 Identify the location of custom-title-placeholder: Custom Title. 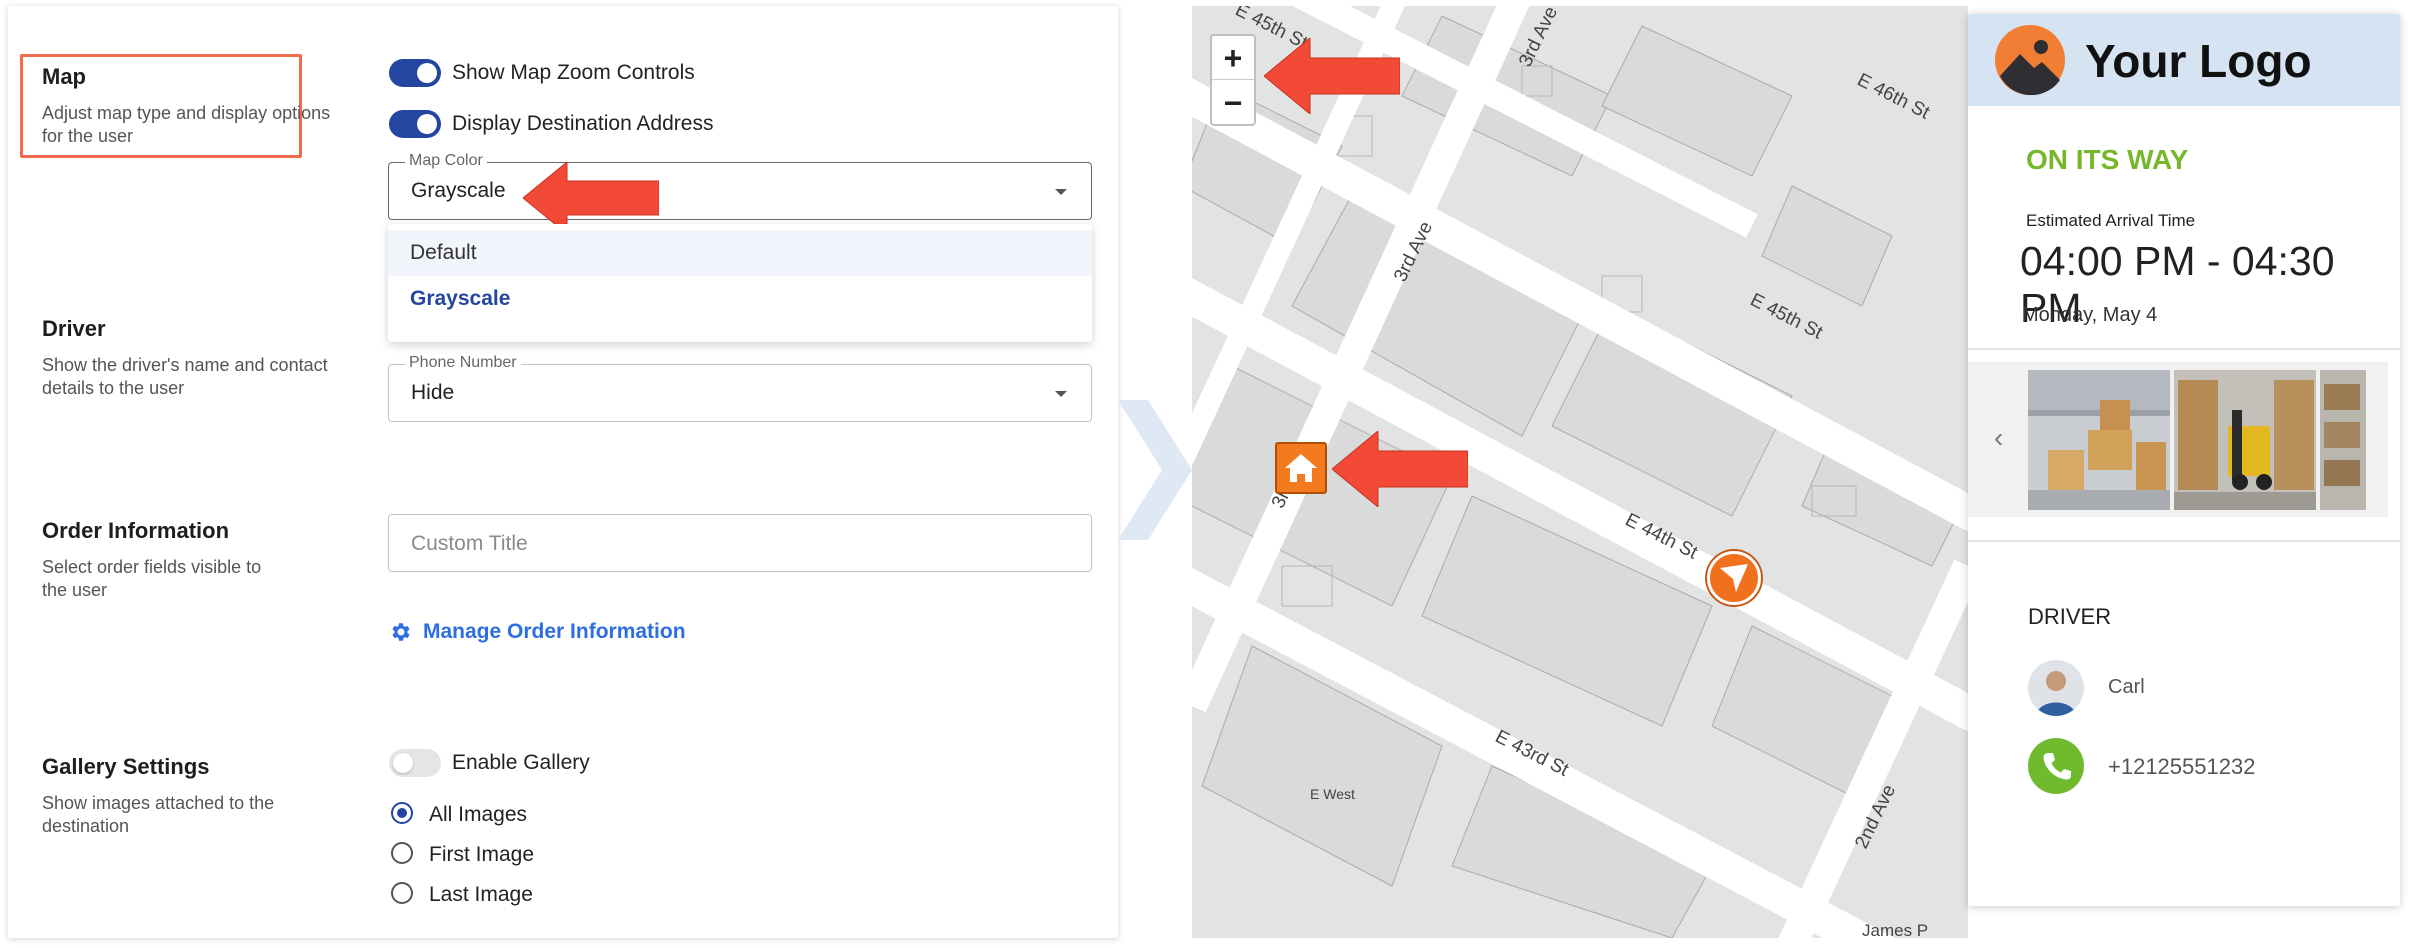
(469, 543).